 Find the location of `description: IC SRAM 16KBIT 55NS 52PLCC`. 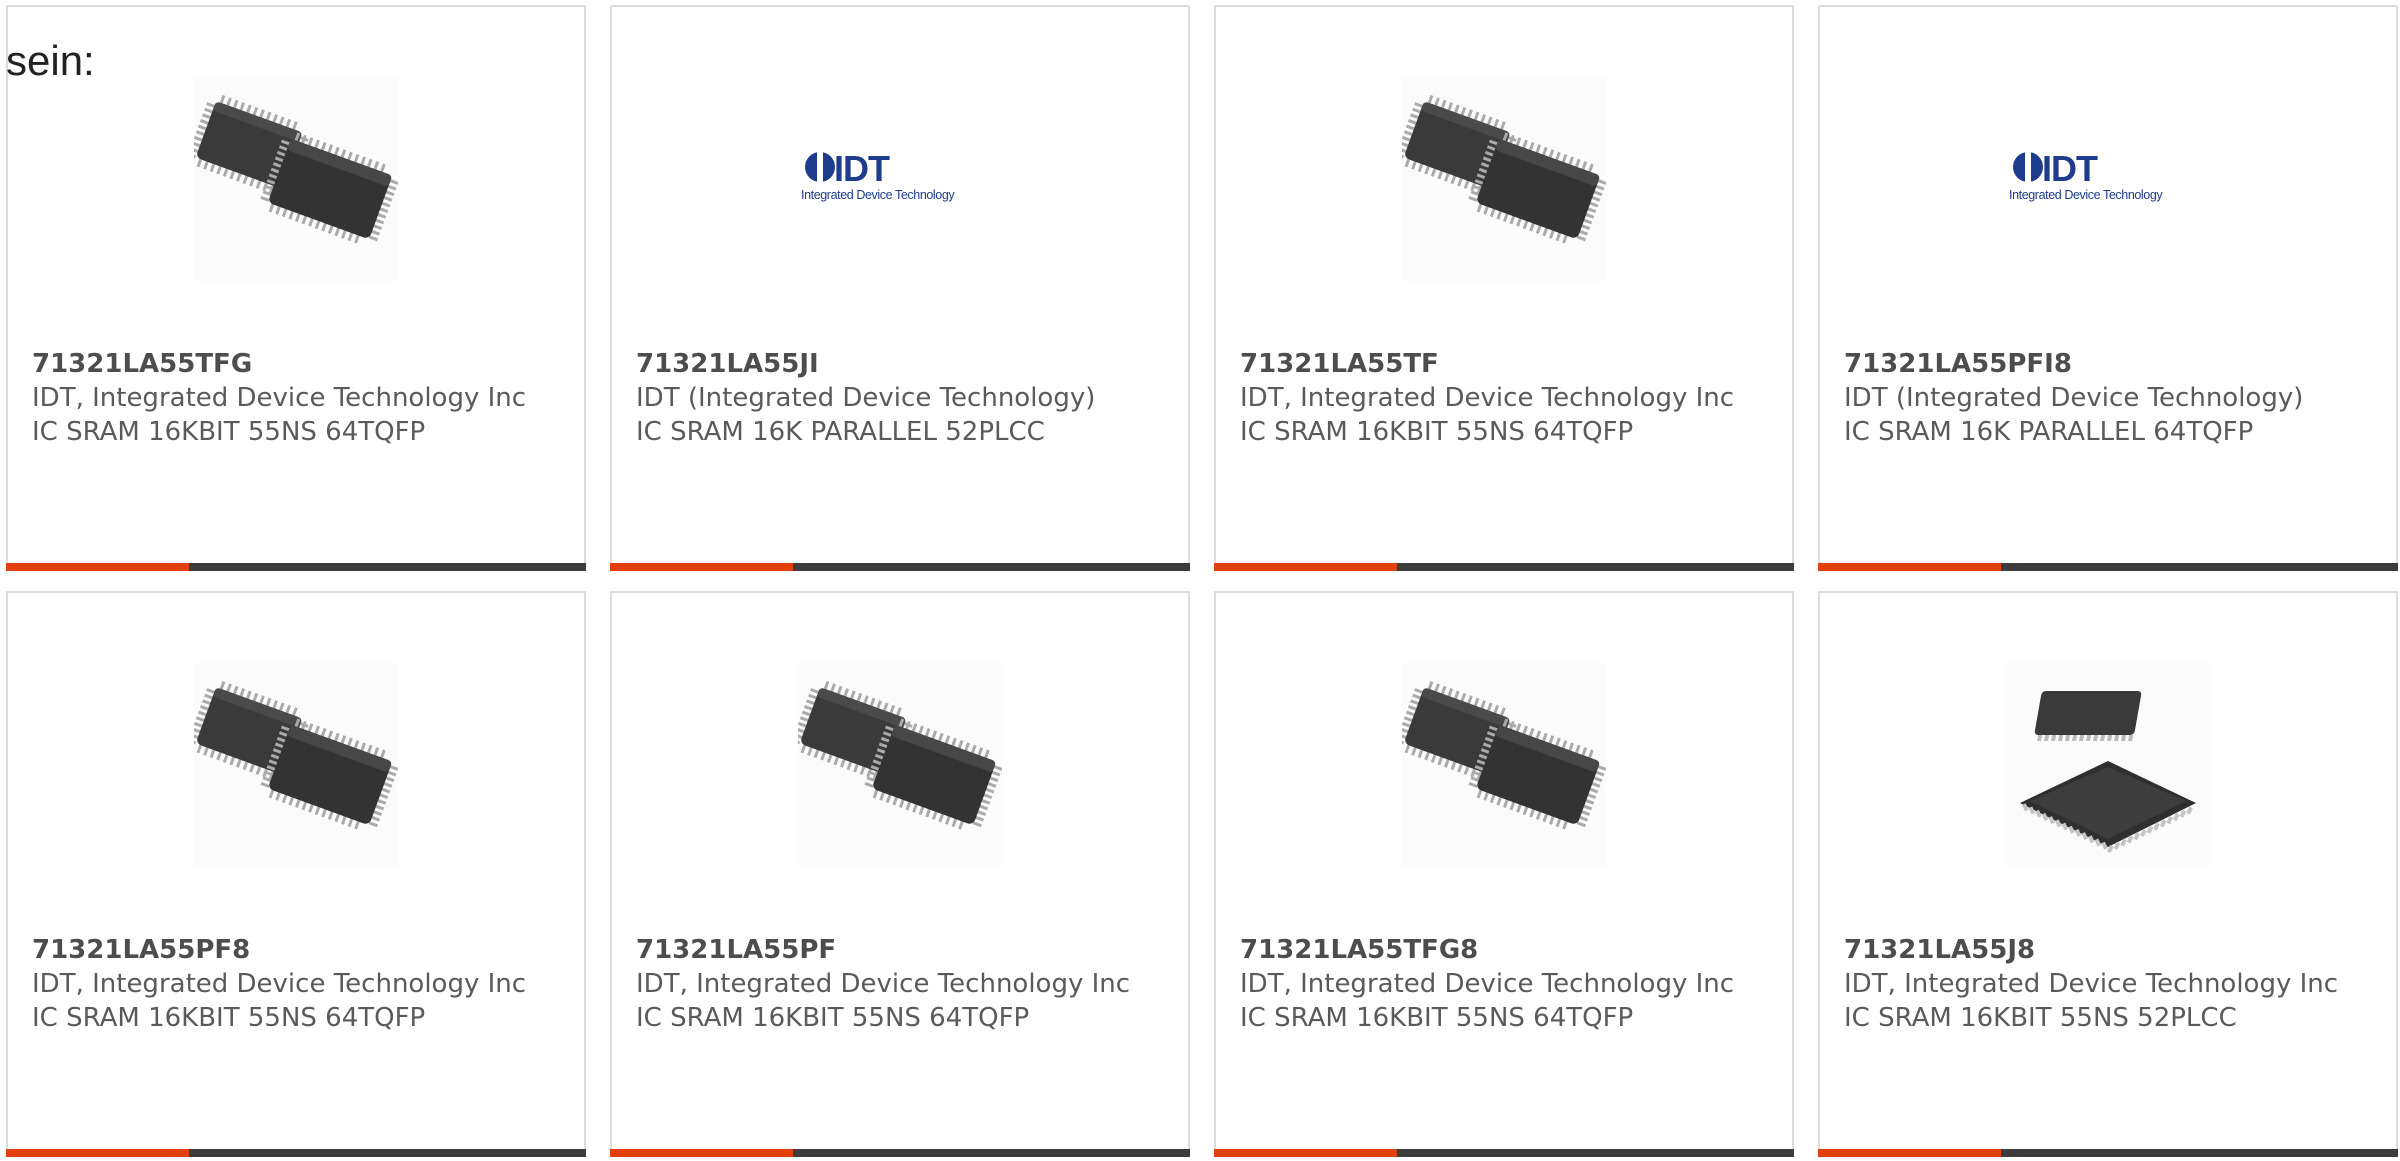

description: IC SRAM 16KBIT 55NS 52PLCC is located at coordinates (2040, 1018).